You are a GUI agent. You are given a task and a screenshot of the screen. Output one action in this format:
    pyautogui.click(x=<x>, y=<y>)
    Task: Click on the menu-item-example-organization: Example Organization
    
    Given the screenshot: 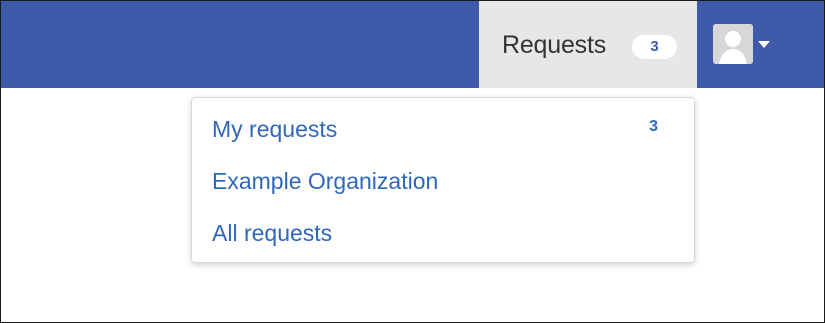 What is the action you would take?
    pyautogui.click(x=443, y=181)
    